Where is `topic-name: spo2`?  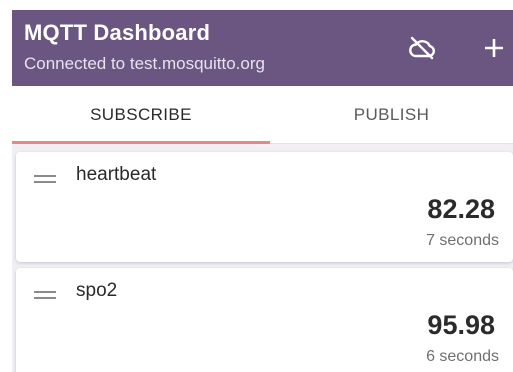 topic-name: spo2 is located at coordinates (97, 290).